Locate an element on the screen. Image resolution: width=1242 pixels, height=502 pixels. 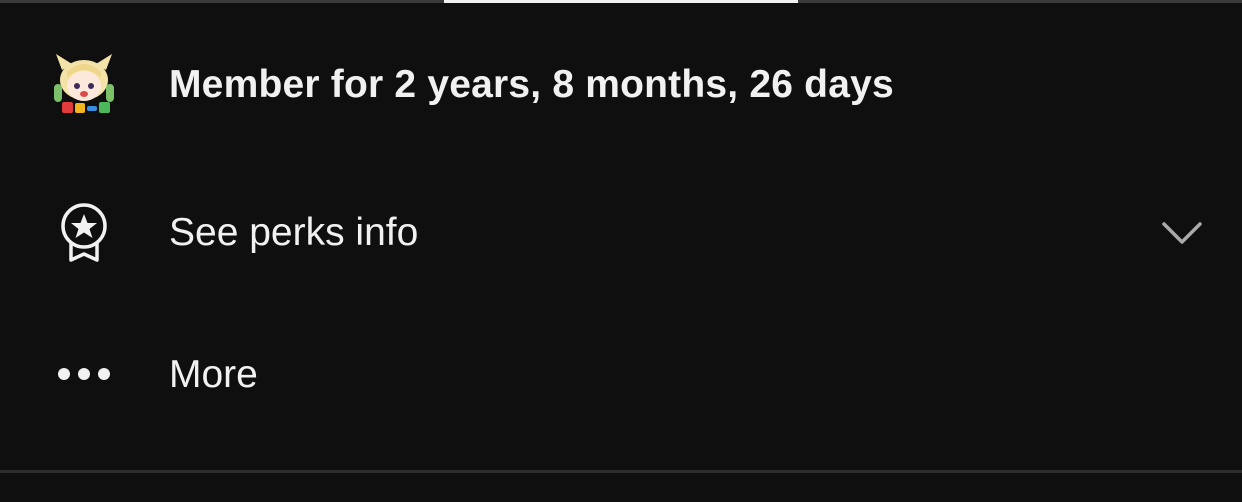
award-ribbon-star-icon is located at coordinates (84, 232).